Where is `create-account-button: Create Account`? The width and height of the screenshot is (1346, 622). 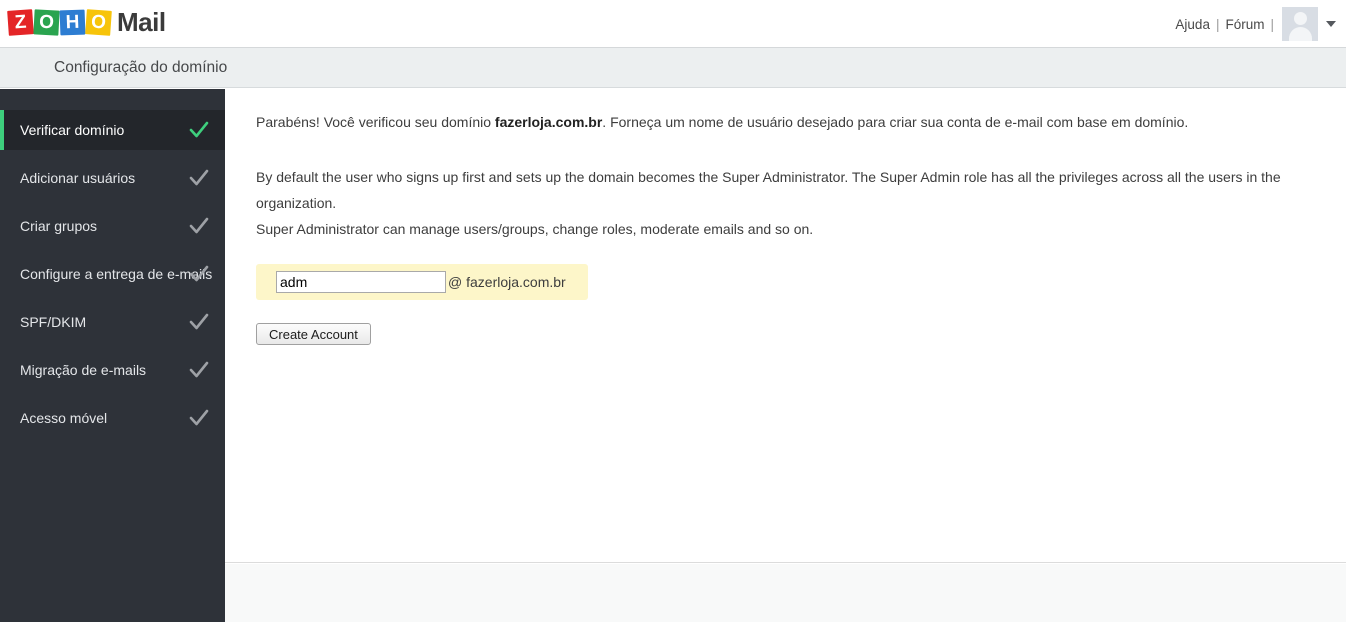
create-account-button: Create Account is located at coordinates (313, 334).